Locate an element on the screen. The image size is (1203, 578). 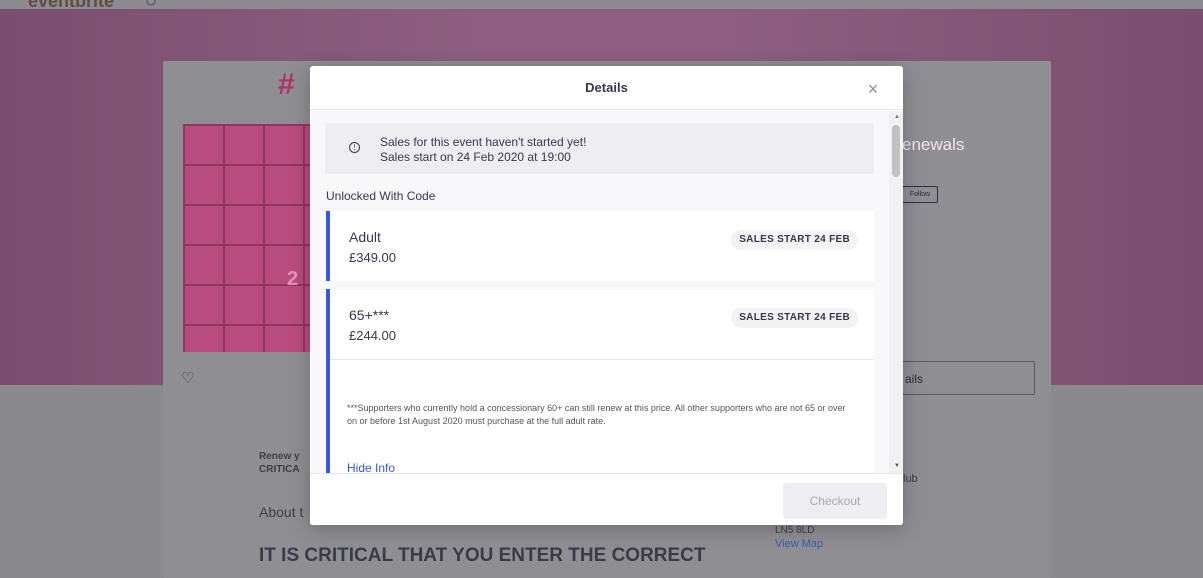
ticket-divider is located at coordinates (602, 359).